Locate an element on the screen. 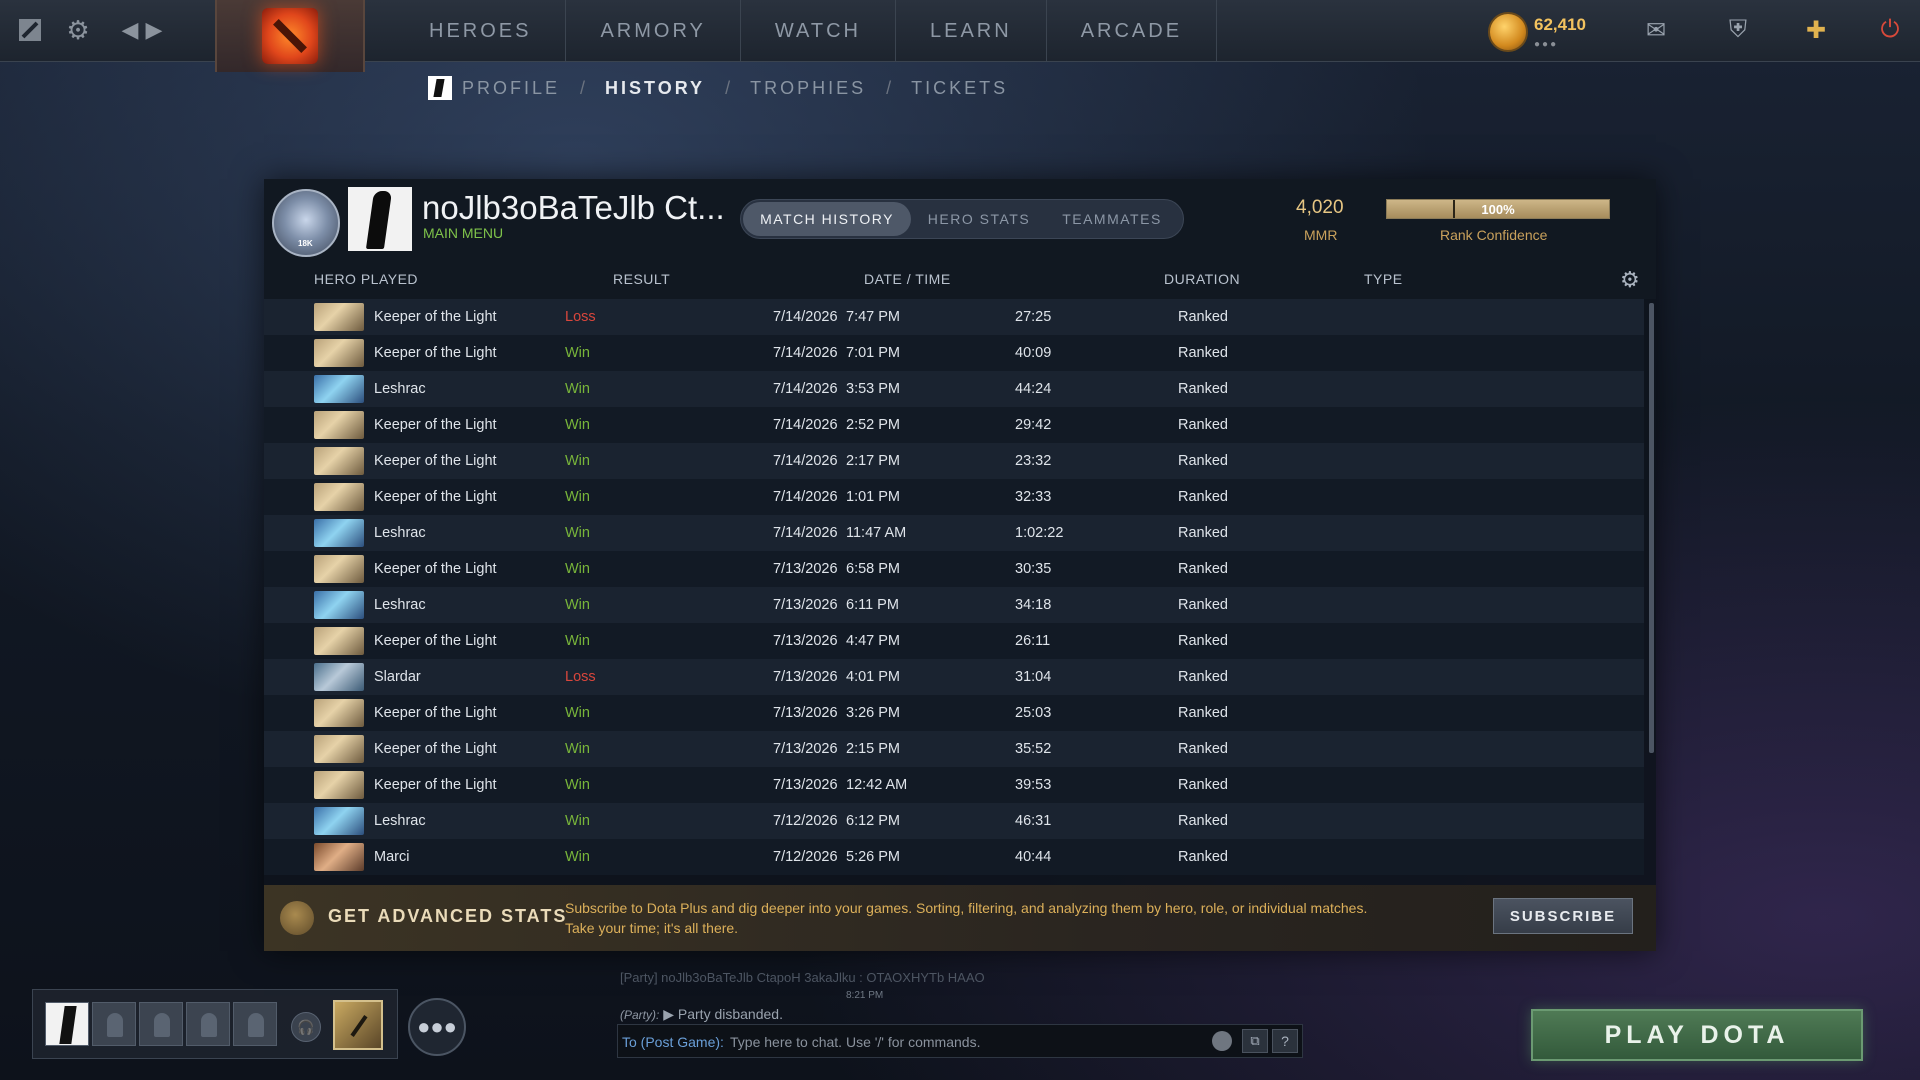 Image resolution: width=1920 pixels, height=1080 pixels. image-upload-icon: ⧉ is located at coordinates (1255, 1041).